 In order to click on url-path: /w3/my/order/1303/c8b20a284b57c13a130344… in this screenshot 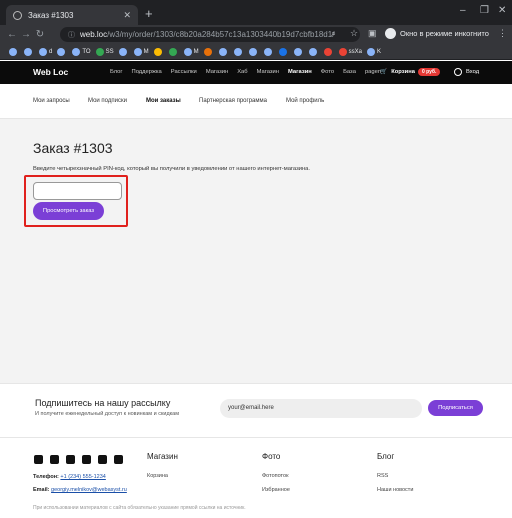, I will do `click(221, 34)`.